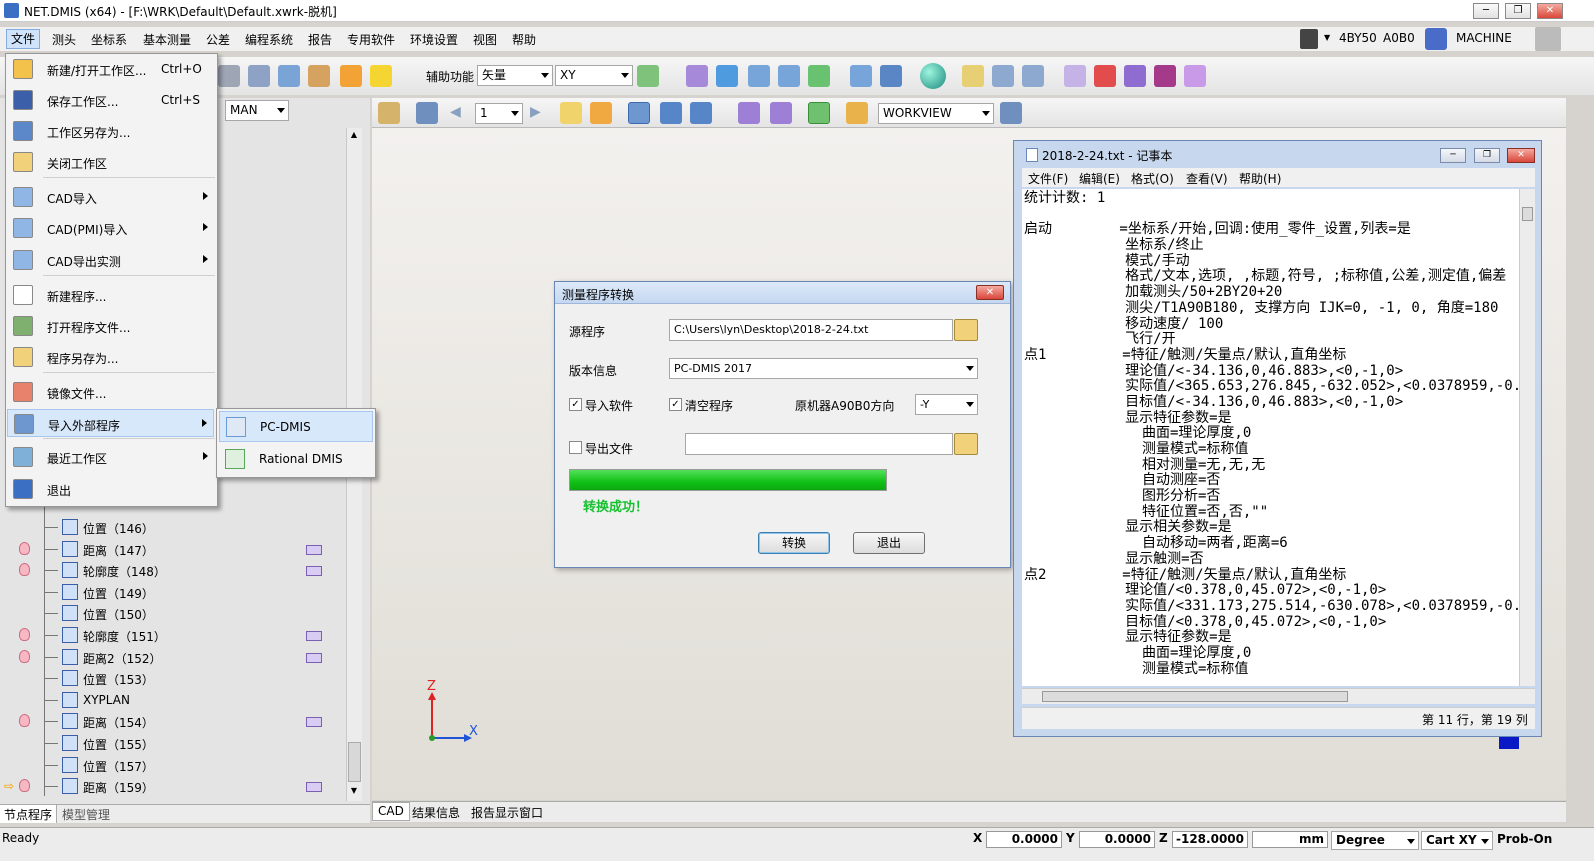 This screenshot has width=1594, height=861. What do you see at coordinates (701, 113) in the screenshot?
I see `grid-icon` at bounding box center [701, 113].